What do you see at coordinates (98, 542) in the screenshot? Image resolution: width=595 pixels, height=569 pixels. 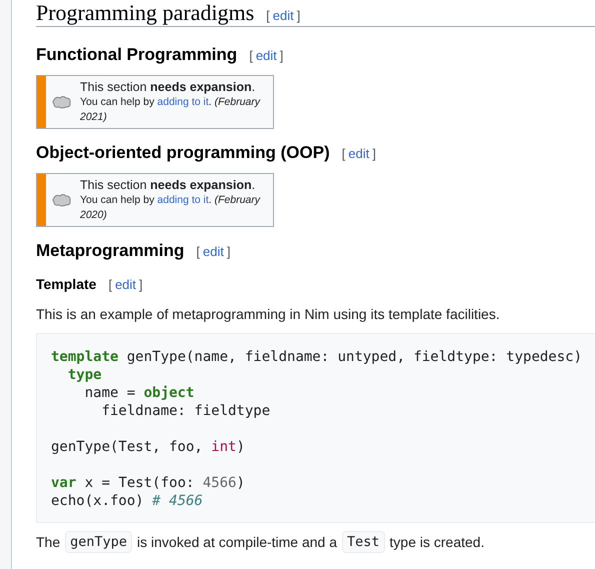 I see `inline-code: genType` at bounding box center [98, 542].